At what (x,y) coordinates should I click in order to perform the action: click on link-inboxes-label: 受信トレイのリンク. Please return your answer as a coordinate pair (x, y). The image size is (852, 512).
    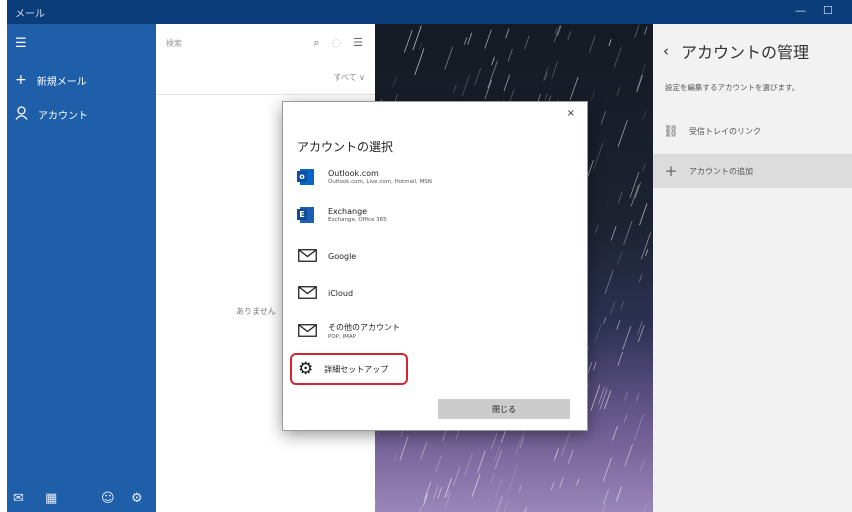
    Looking at the image, I should click on (725, 131).